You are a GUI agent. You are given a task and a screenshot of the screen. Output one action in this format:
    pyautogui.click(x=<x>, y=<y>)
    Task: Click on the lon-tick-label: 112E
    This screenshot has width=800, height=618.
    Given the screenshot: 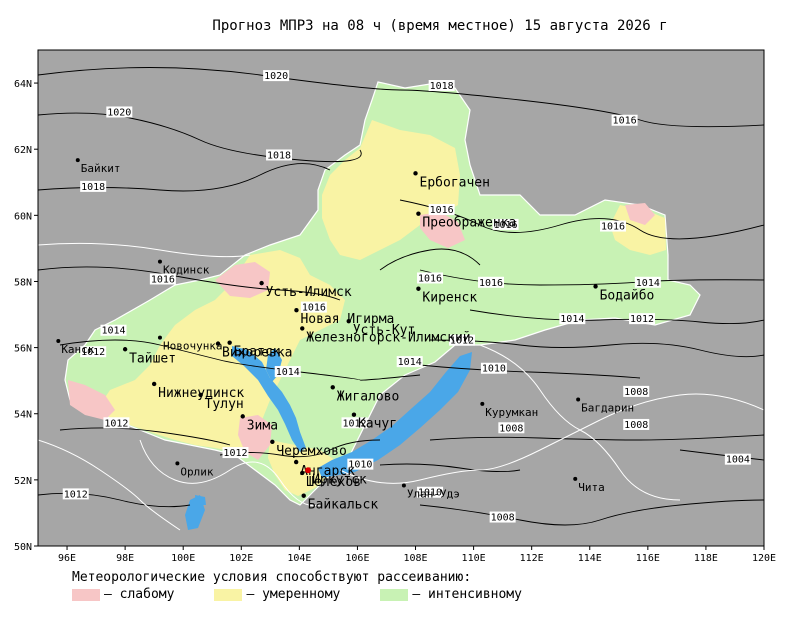 What is the action you would take?
    pyautogui.click(x=532, y=558)
    